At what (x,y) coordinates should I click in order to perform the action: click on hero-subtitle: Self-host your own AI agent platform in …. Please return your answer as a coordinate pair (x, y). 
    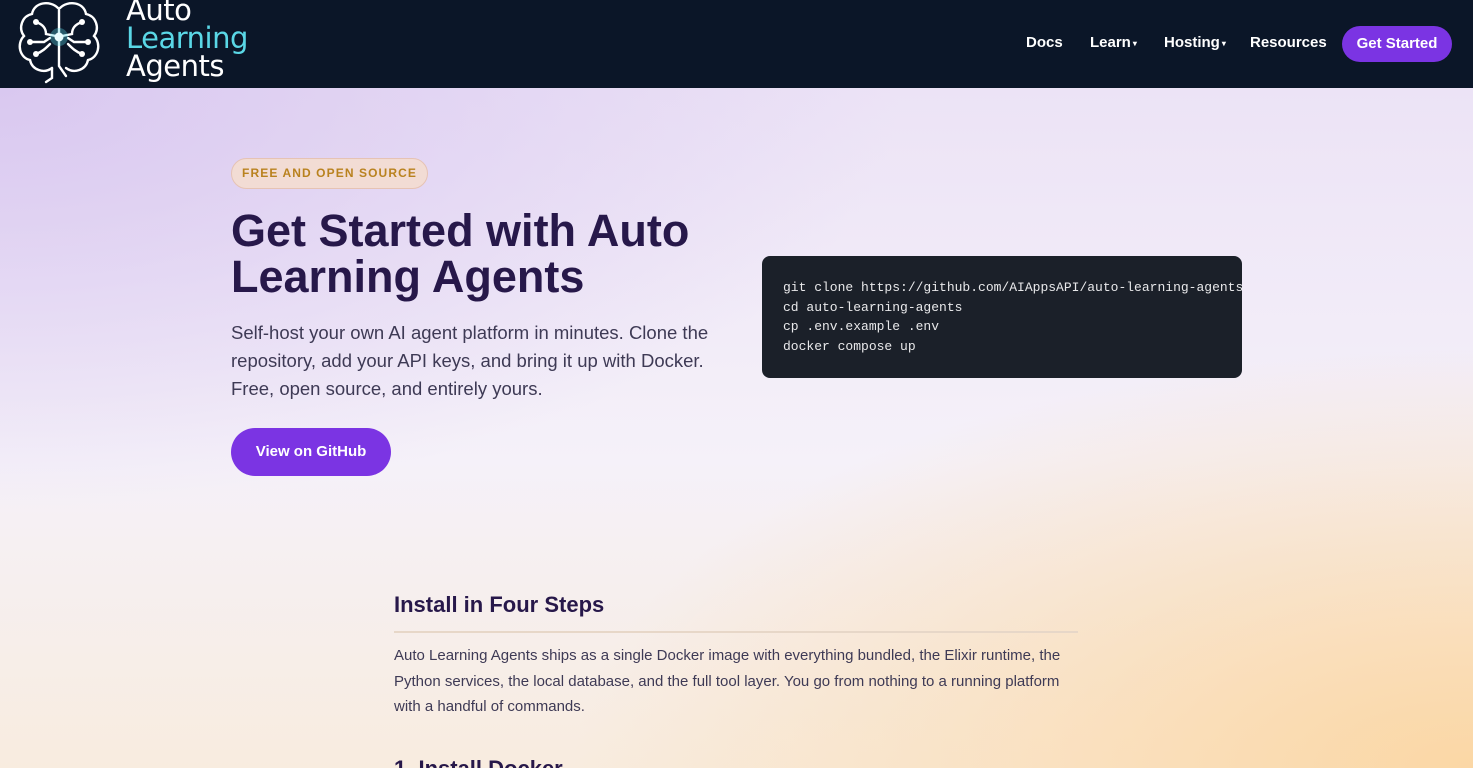
    Looking at the image, I should click on (470, 360).